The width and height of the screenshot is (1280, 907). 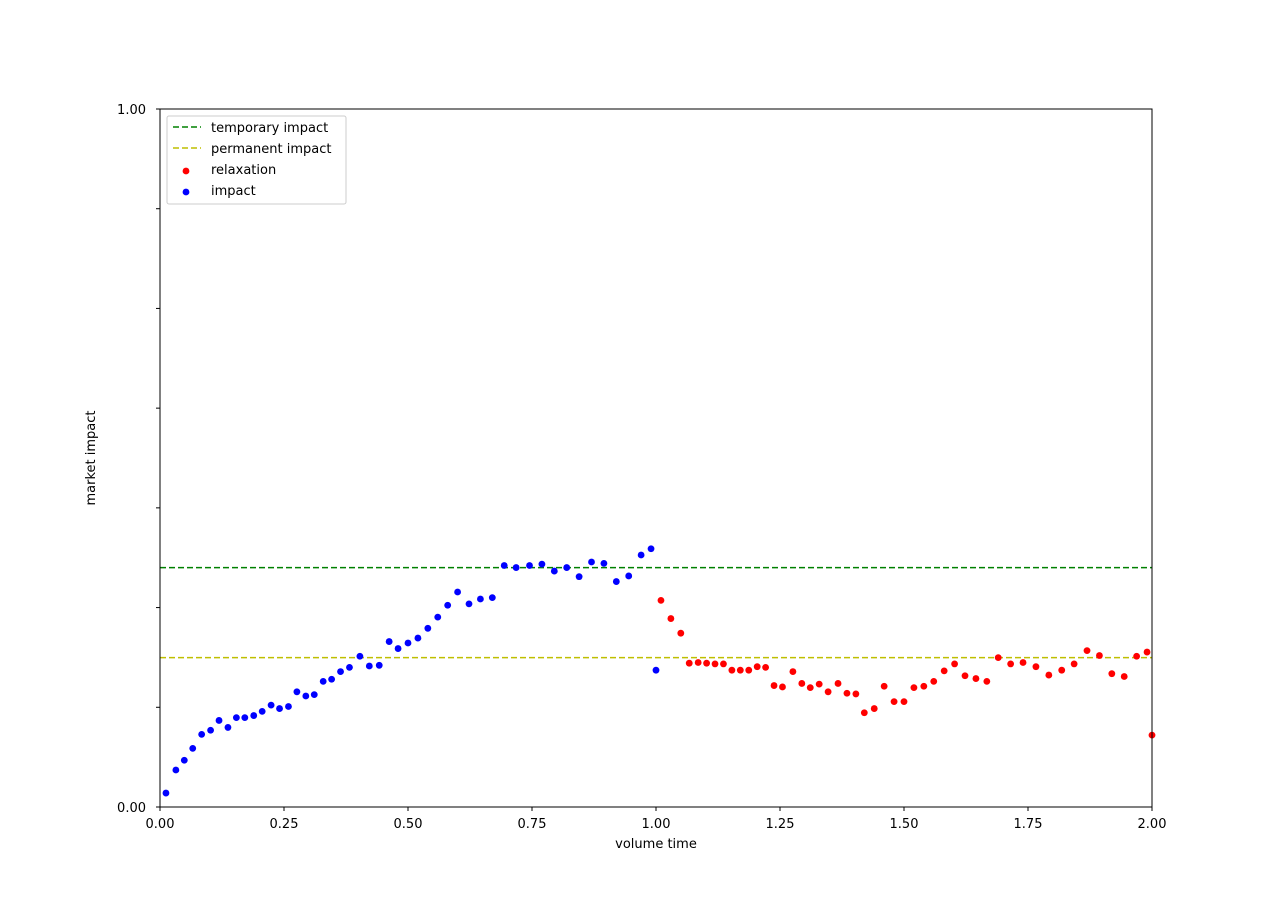 I want to click on y-tick-label: 0.00, so click(x=131, y=808).